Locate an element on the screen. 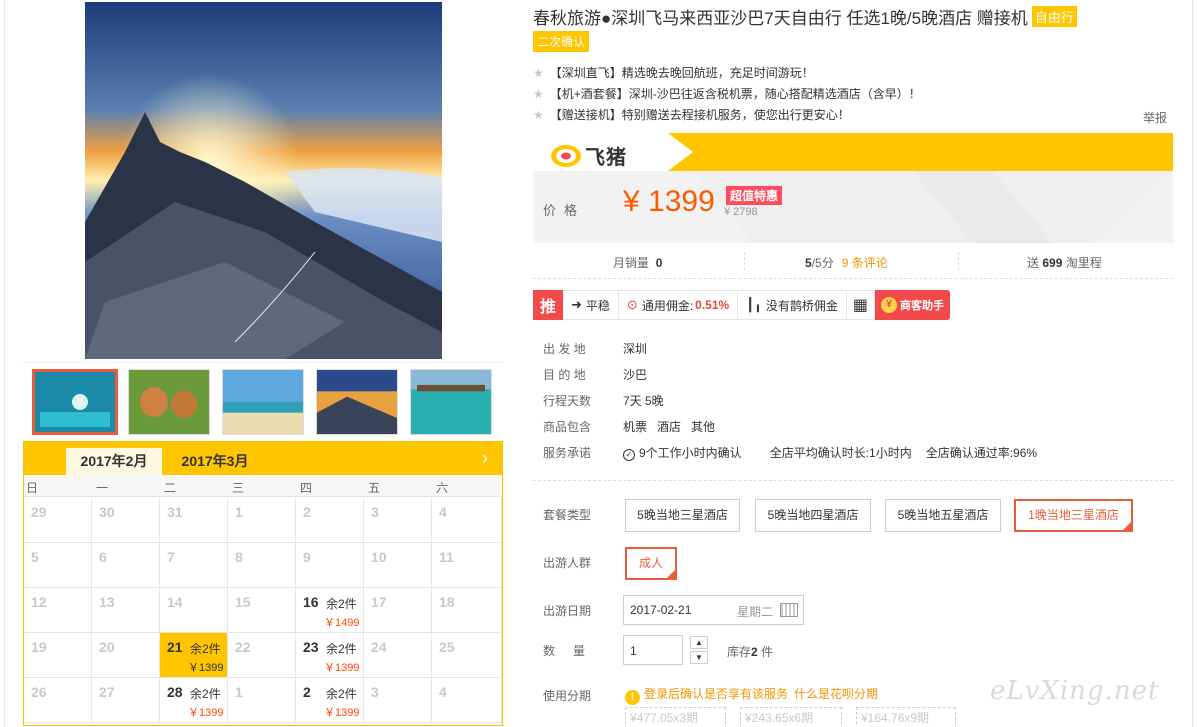 Image resolution: width=1197 pixels, height=727 pixels. day-number: 11 is located at coordinates (446, 557).